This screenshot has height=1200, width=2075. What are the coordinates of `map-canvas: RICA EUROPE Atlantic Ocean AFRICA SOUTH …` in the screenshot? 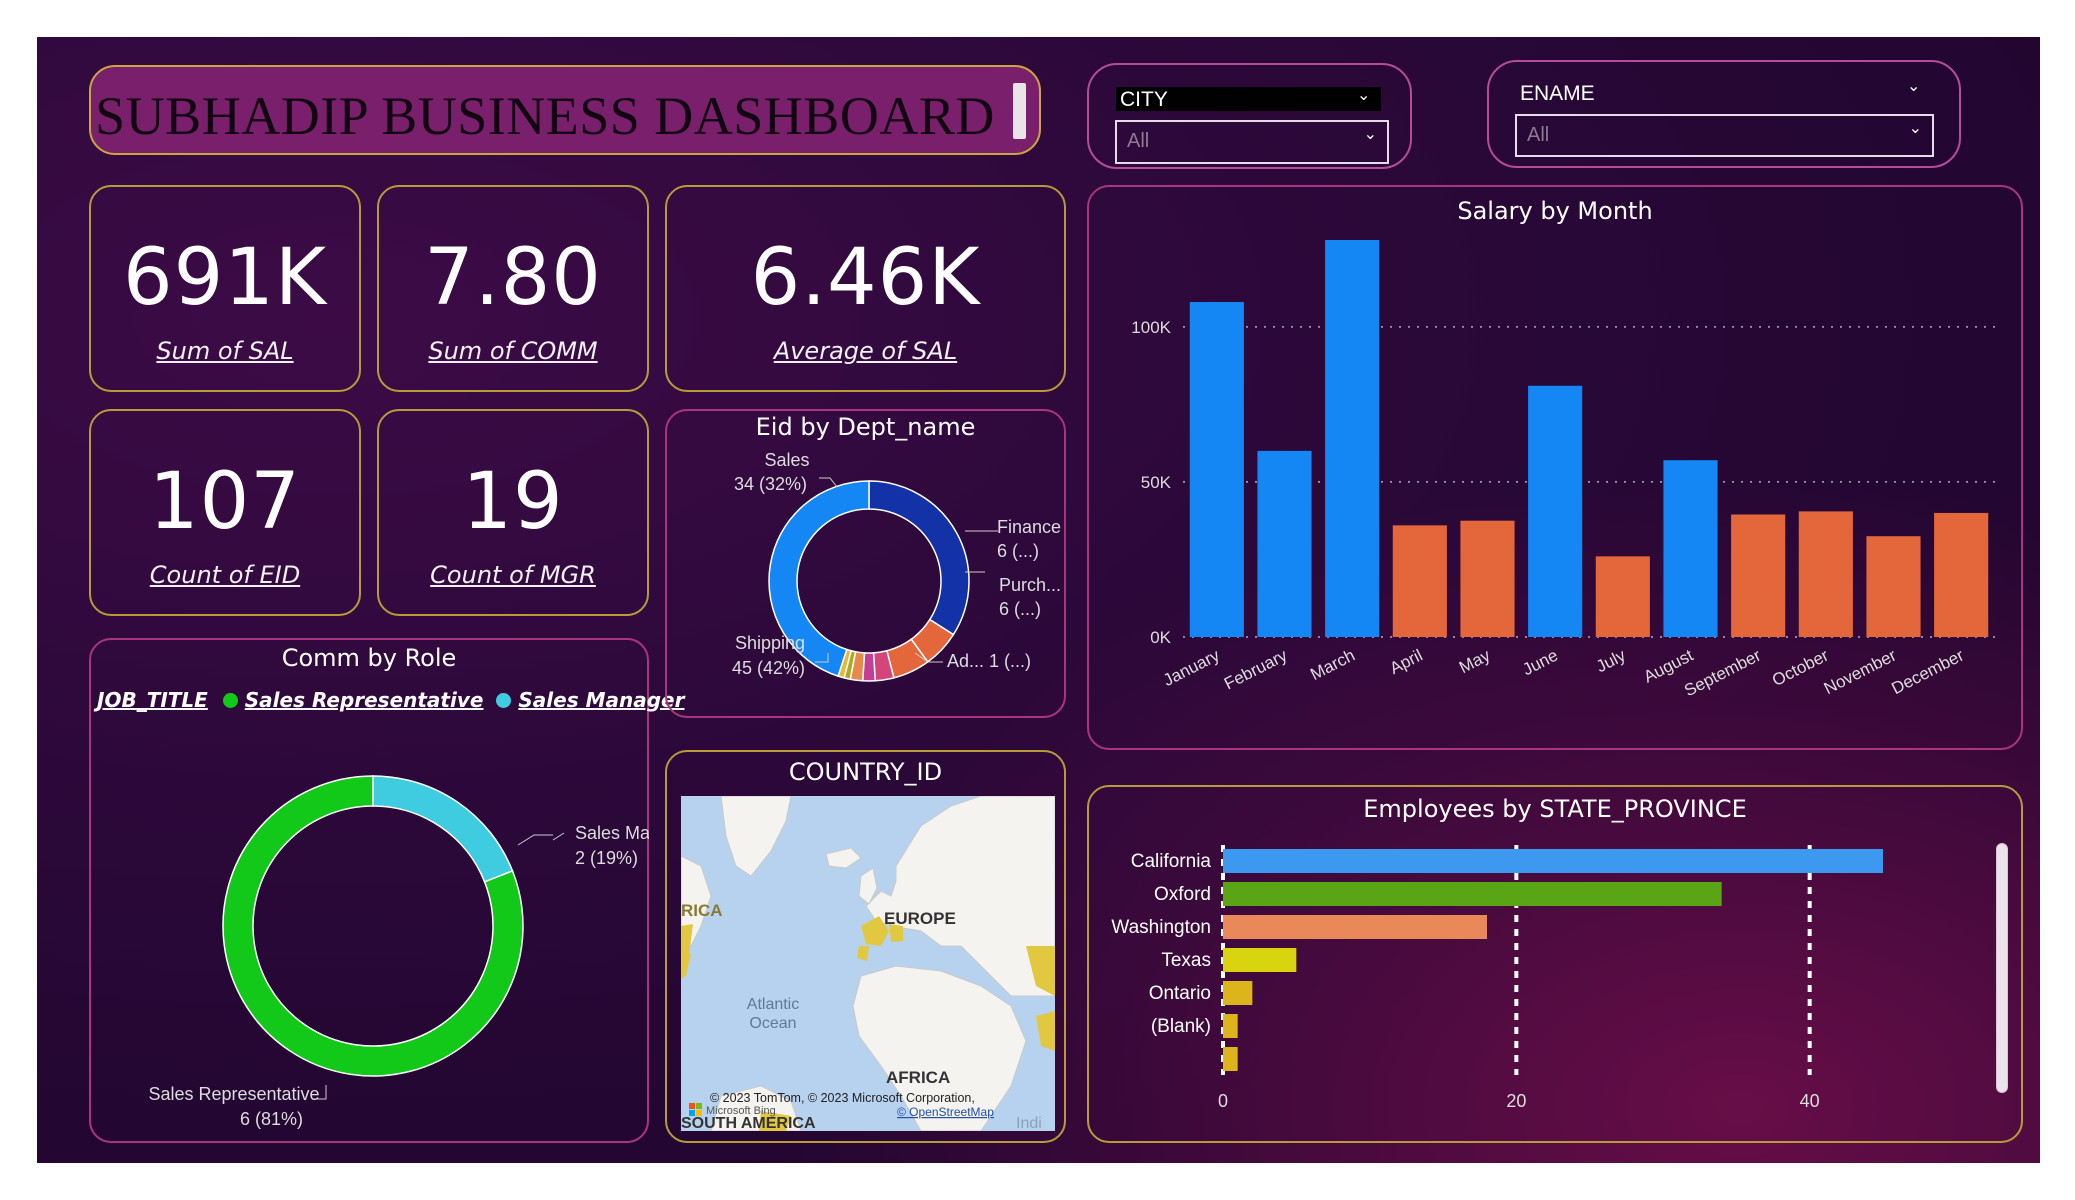 It's located at (868, 963).